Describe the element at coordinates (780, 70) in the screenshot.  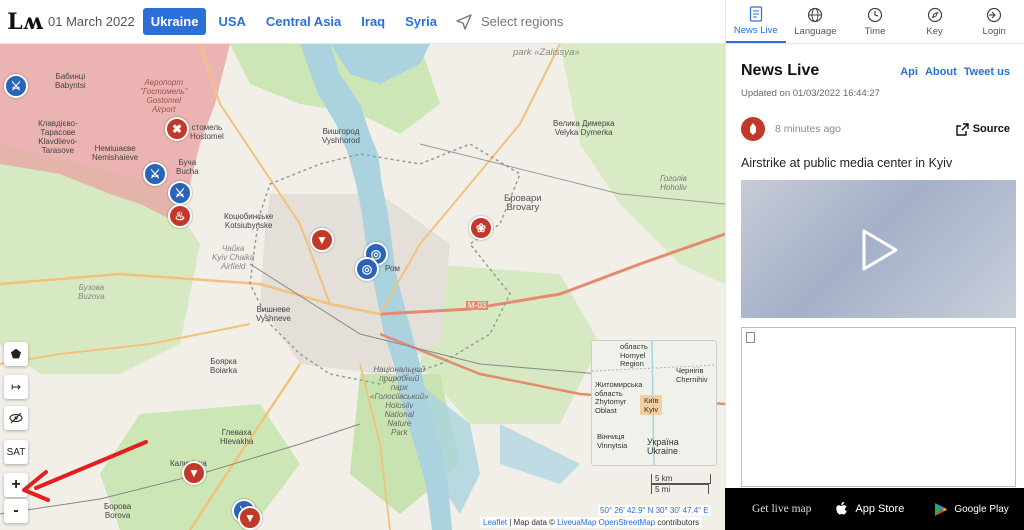
I see `panel-title: News Live` at that location.